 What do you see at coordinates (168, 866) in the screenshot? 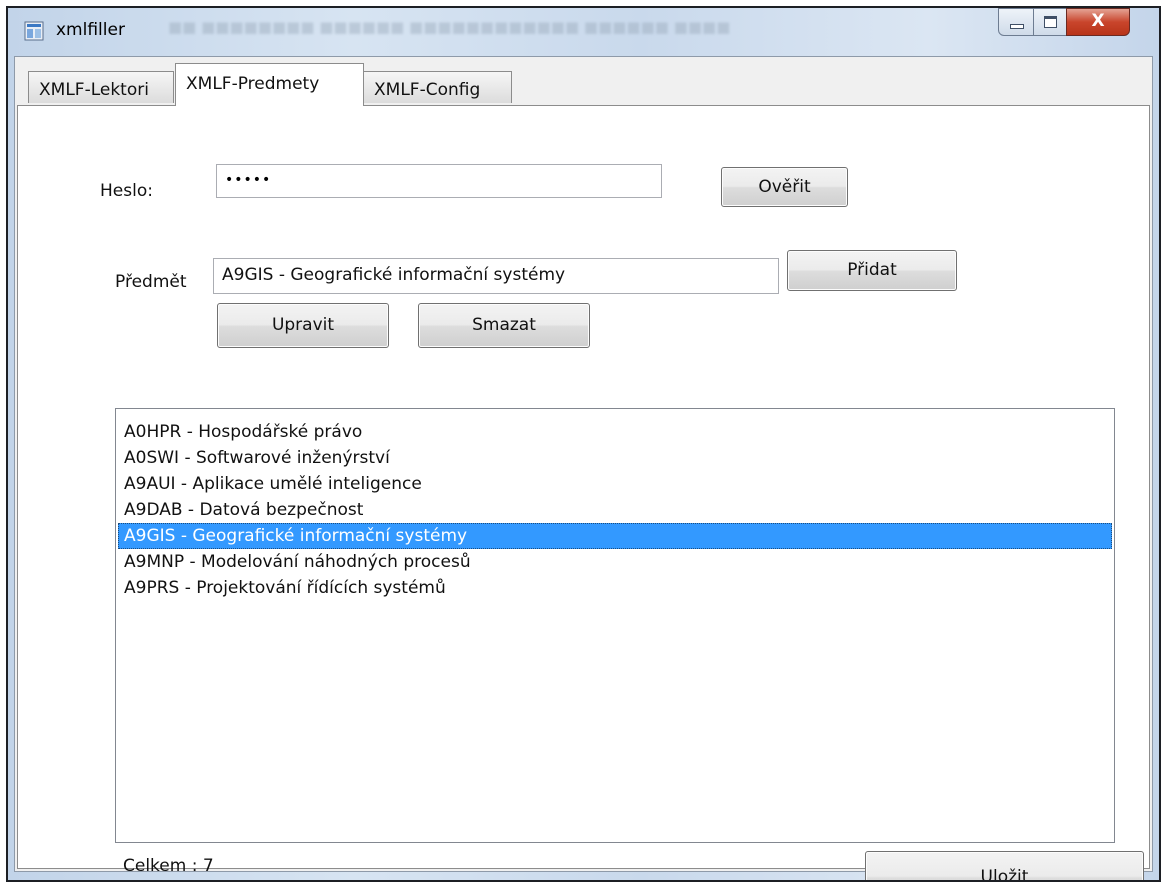
I see `count-label: Celkem : 7` at bounding box center [168, 866].